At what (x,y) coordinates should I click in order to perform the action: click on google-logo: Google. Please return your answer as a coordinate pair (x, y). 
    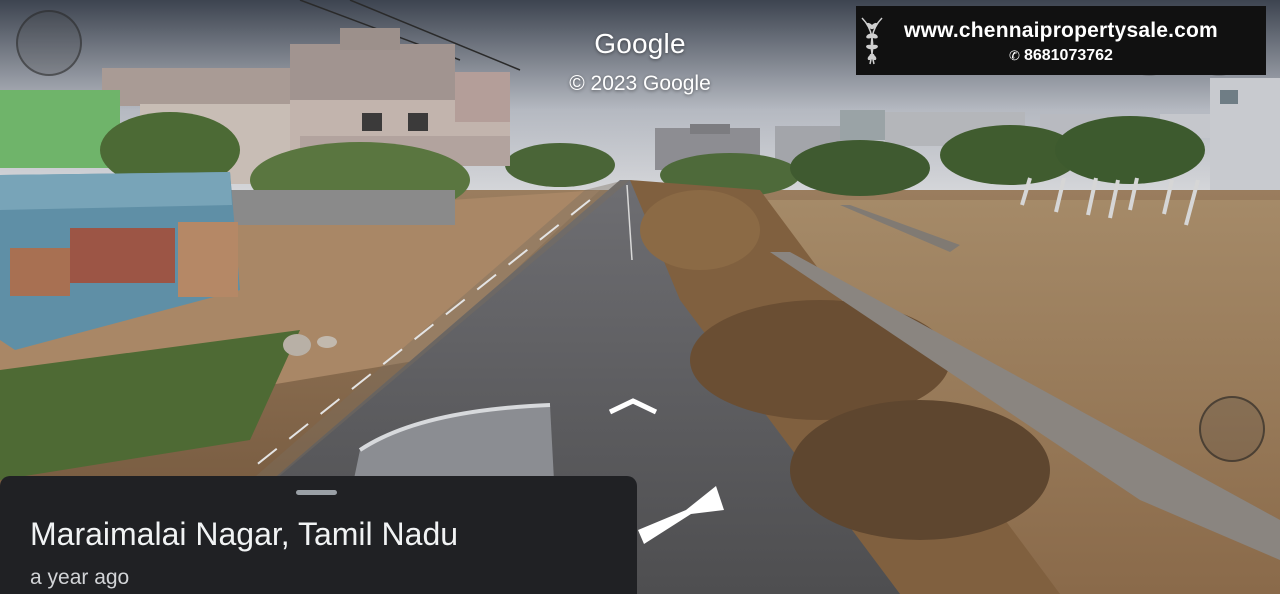
    Looking at the image, I should click on (640, 43).